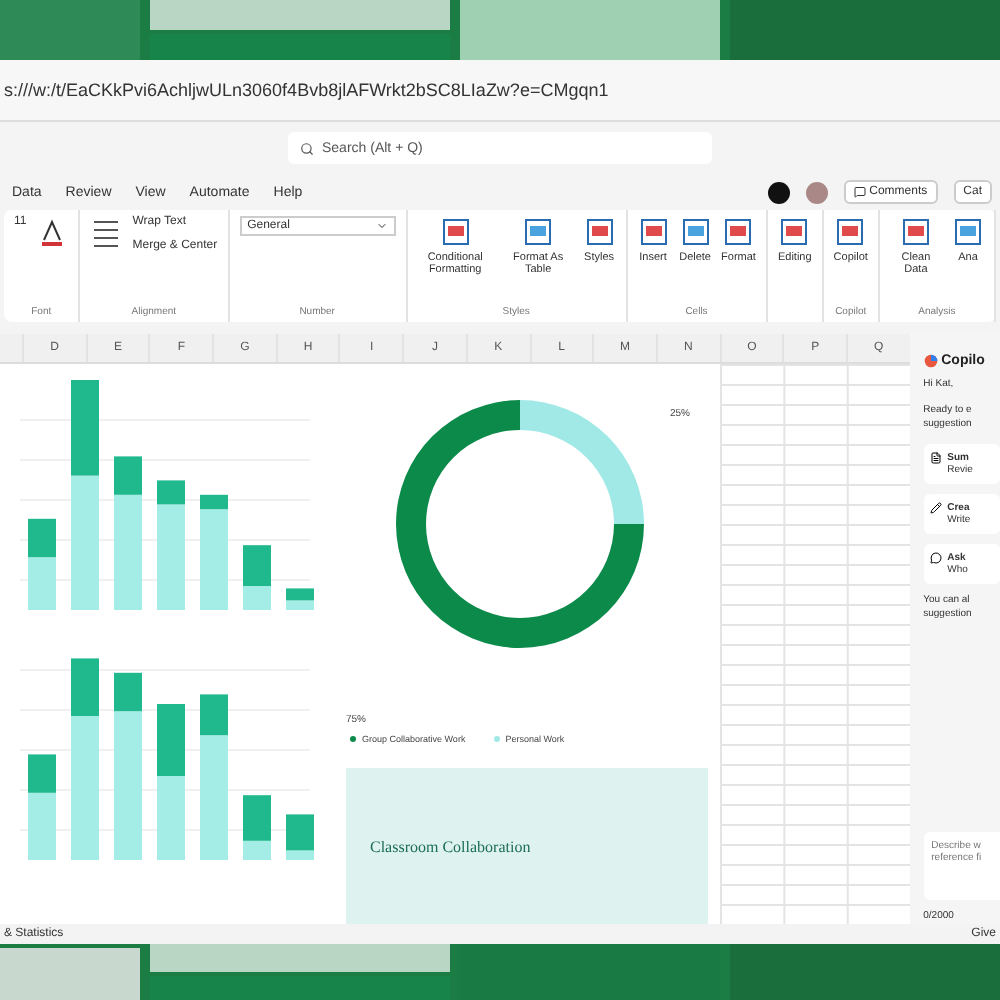 The width and height of the screenshot is (1000, 1000). Describe the element at coordinates (930, 361) in the screenshot. I see `copilot-logo-icon` at that location.